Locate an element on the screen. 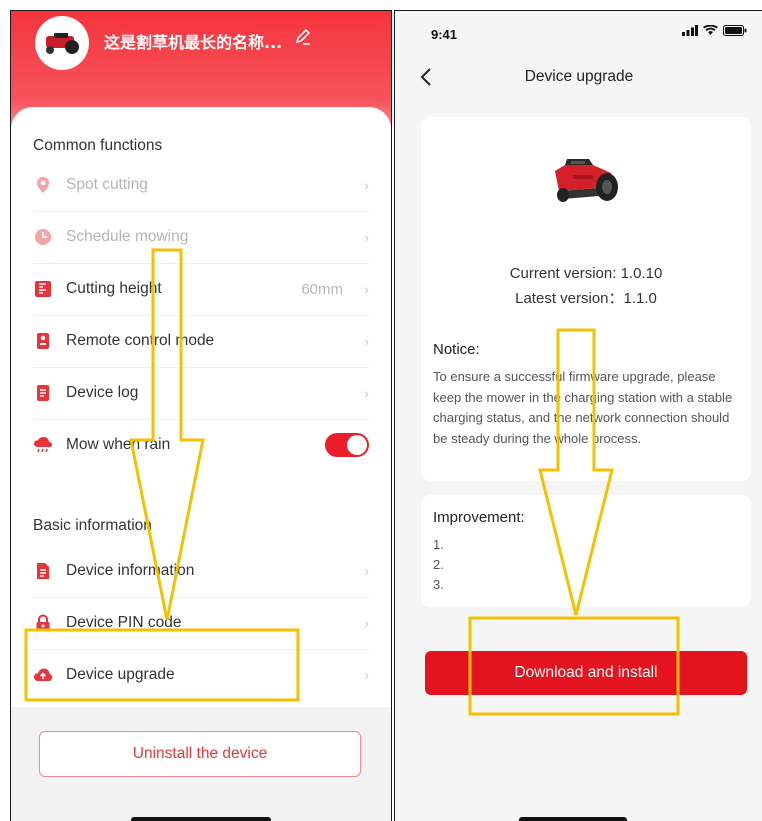 The width and height of the screenshot is (762, 821). status-icons is located at coordinates (714, 30).